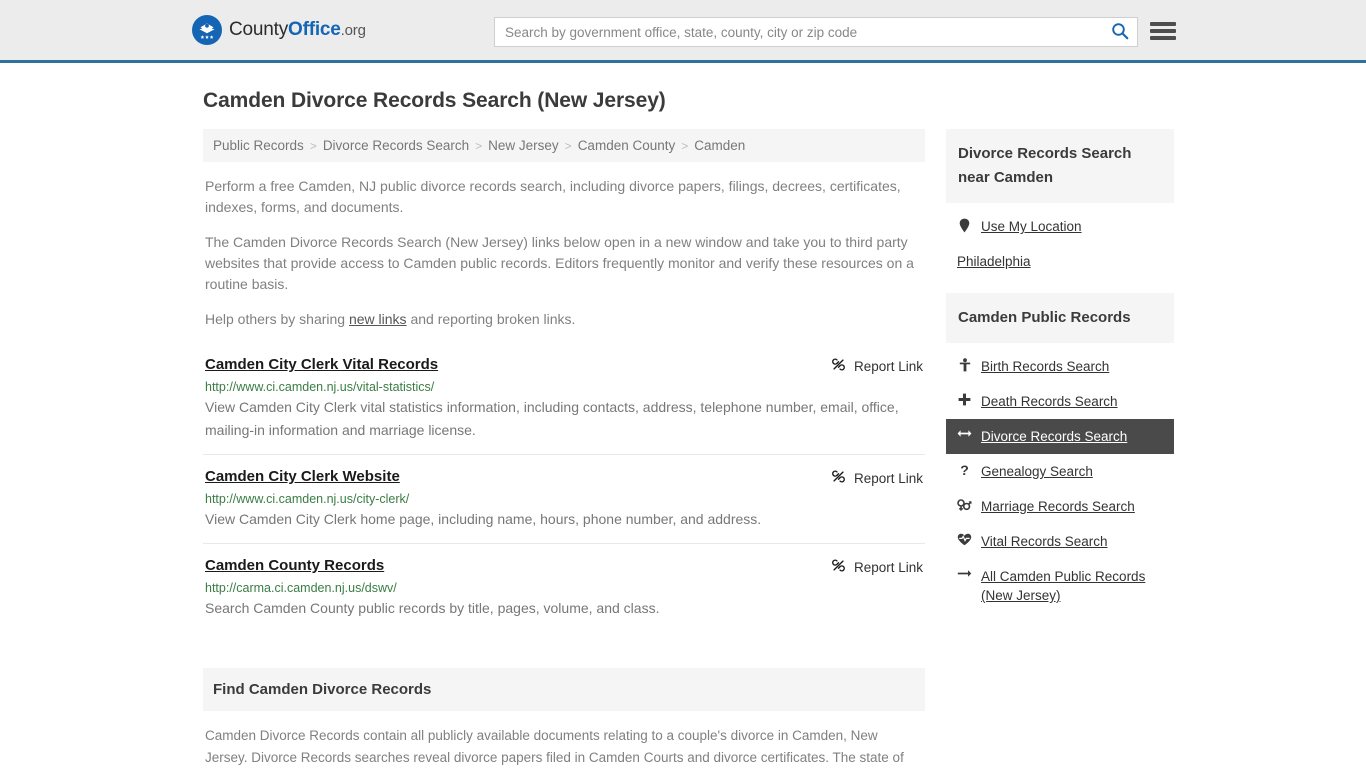 The height and width of the screenshot is (768, 1366). What do you see at coordinates (799, 32) in the screenshot?
I see `search-input` at bounding box center [799, 32].